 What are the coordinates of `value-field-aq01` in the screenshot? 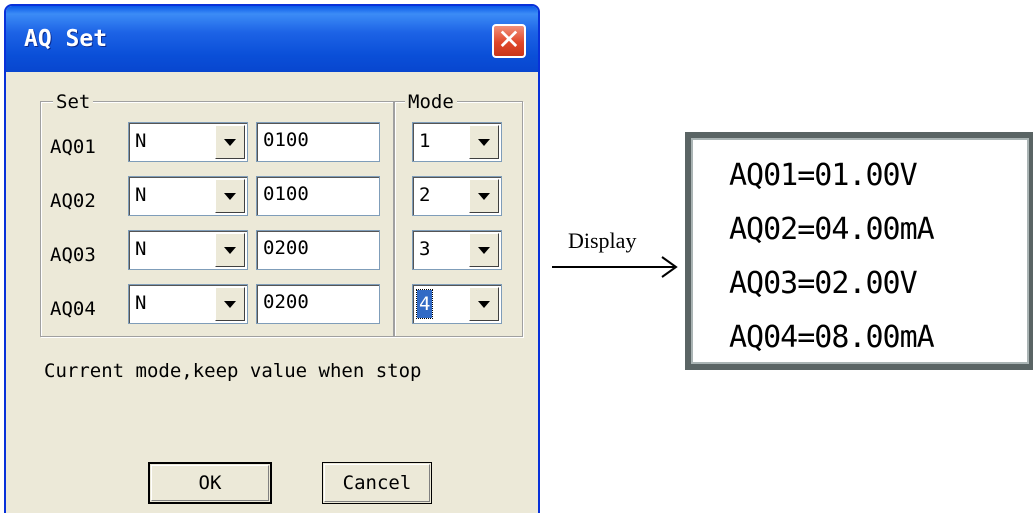 It's located at (318, 142).